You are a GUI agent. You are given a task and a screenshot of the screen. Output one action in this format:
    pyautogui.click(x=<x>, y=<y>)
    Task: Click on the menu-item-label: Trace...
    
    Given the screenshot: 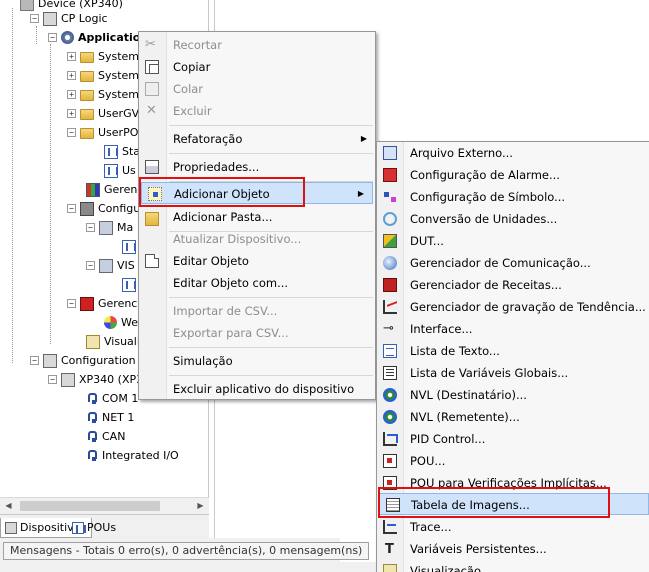 What is the action you would take?
    pyautogui.click(x=431, y=527)
    